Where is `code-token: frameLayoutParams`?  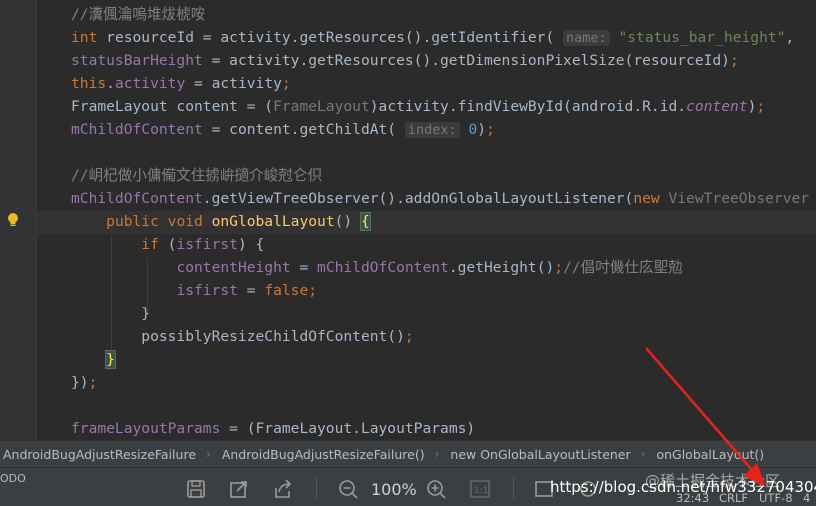
code-token: frameLayoutParams is located at coordinates (146, 428).